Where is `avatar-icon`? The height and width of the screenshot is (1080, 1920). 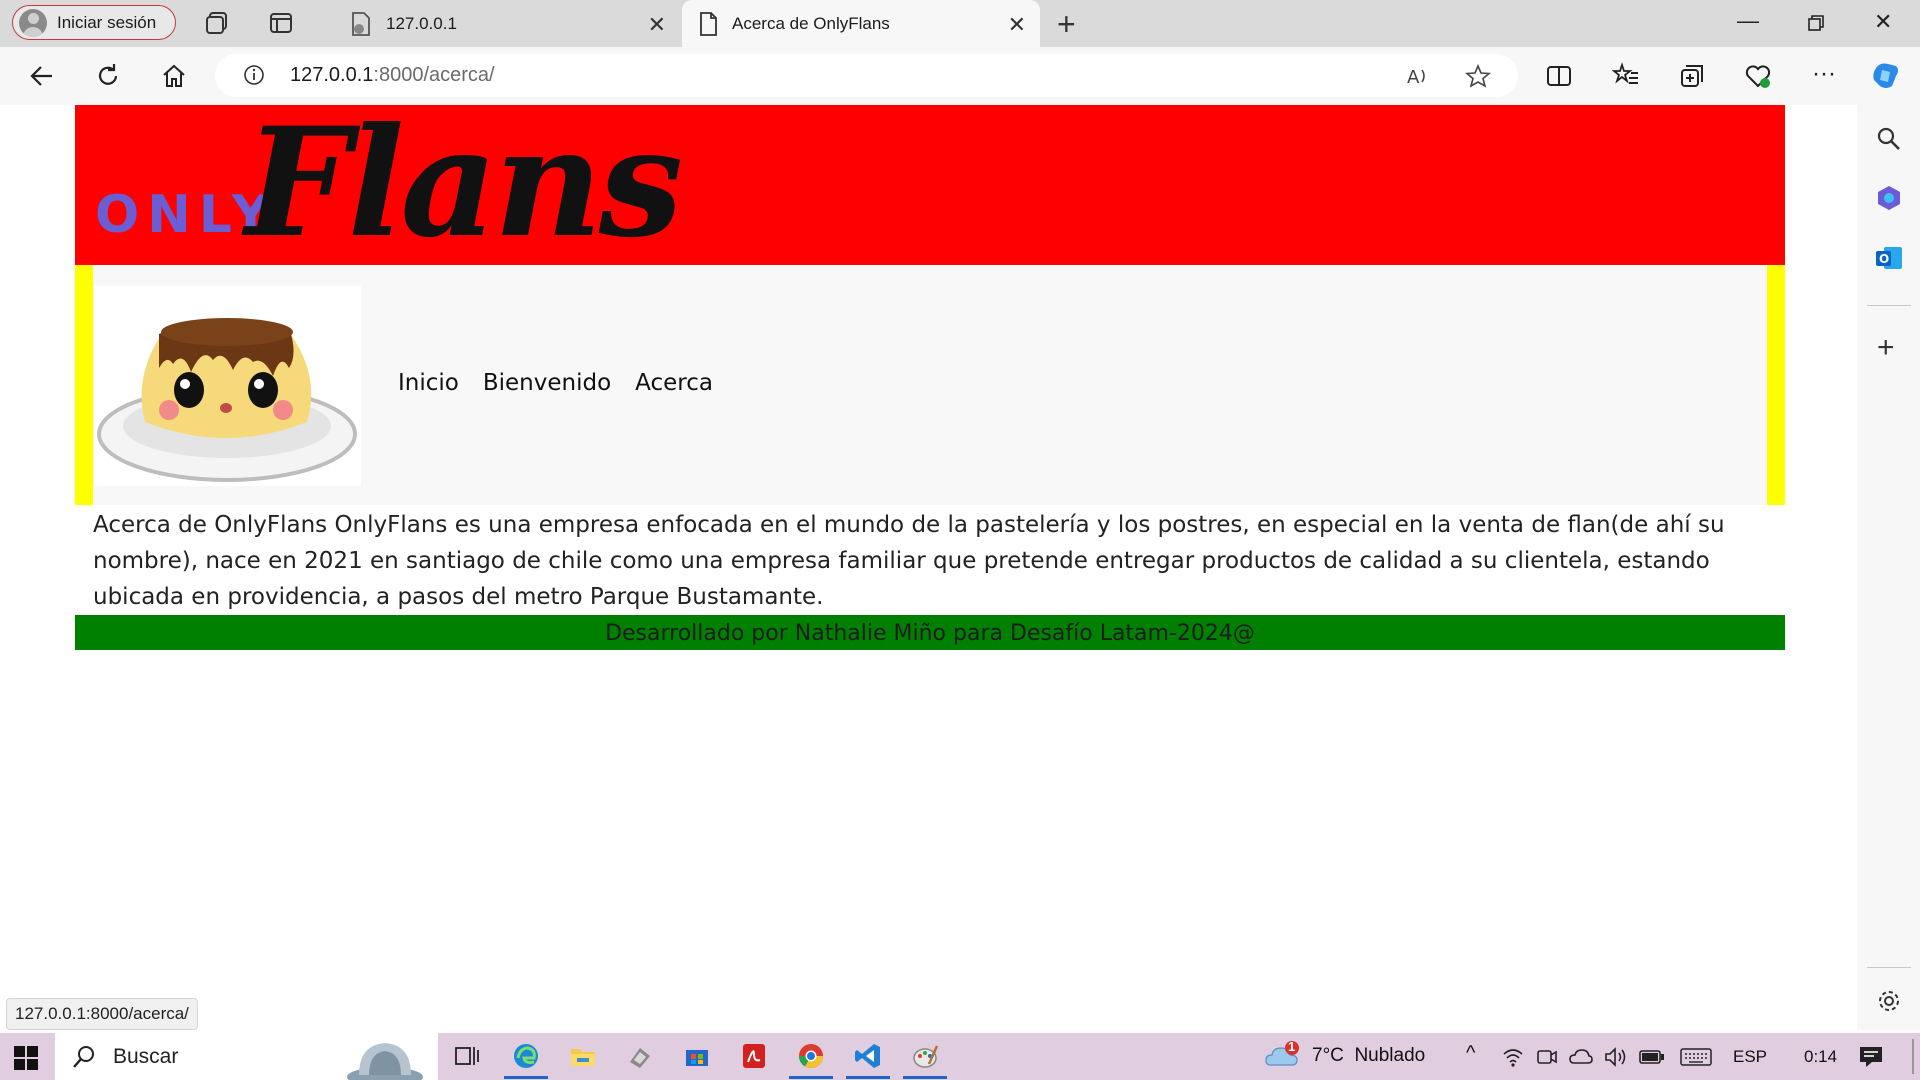 avatar-icon is located at coordinates (33, 22).